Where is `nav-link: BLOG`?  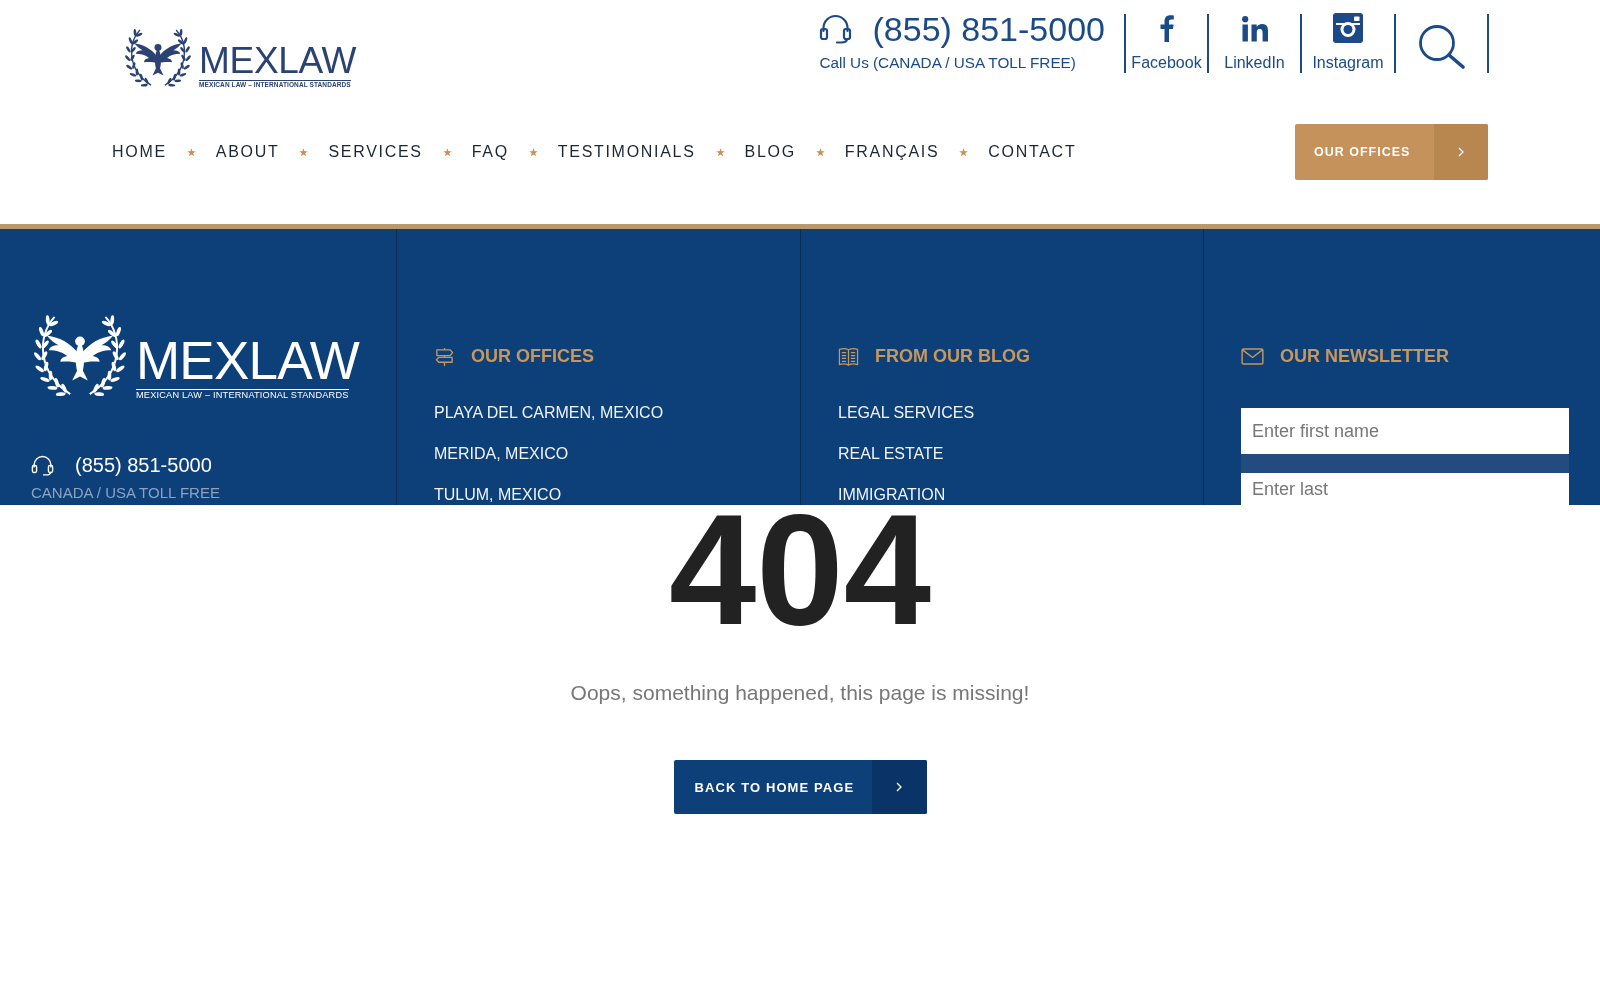 nav-link: BLOG is located at coordinates (770, 152).